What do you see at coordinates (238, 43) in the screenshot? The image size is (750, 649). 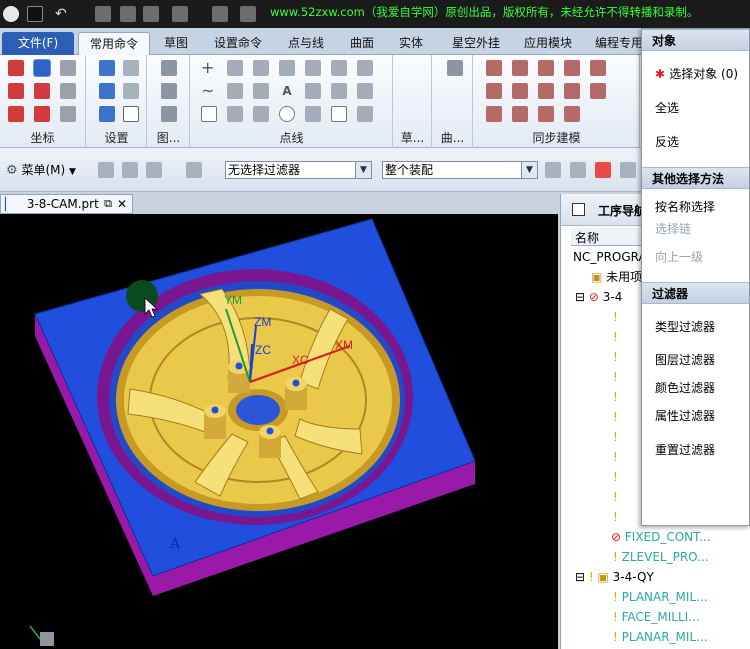 I see `tab-setup-commands: 设置命令` at bounding box center [238, 43].